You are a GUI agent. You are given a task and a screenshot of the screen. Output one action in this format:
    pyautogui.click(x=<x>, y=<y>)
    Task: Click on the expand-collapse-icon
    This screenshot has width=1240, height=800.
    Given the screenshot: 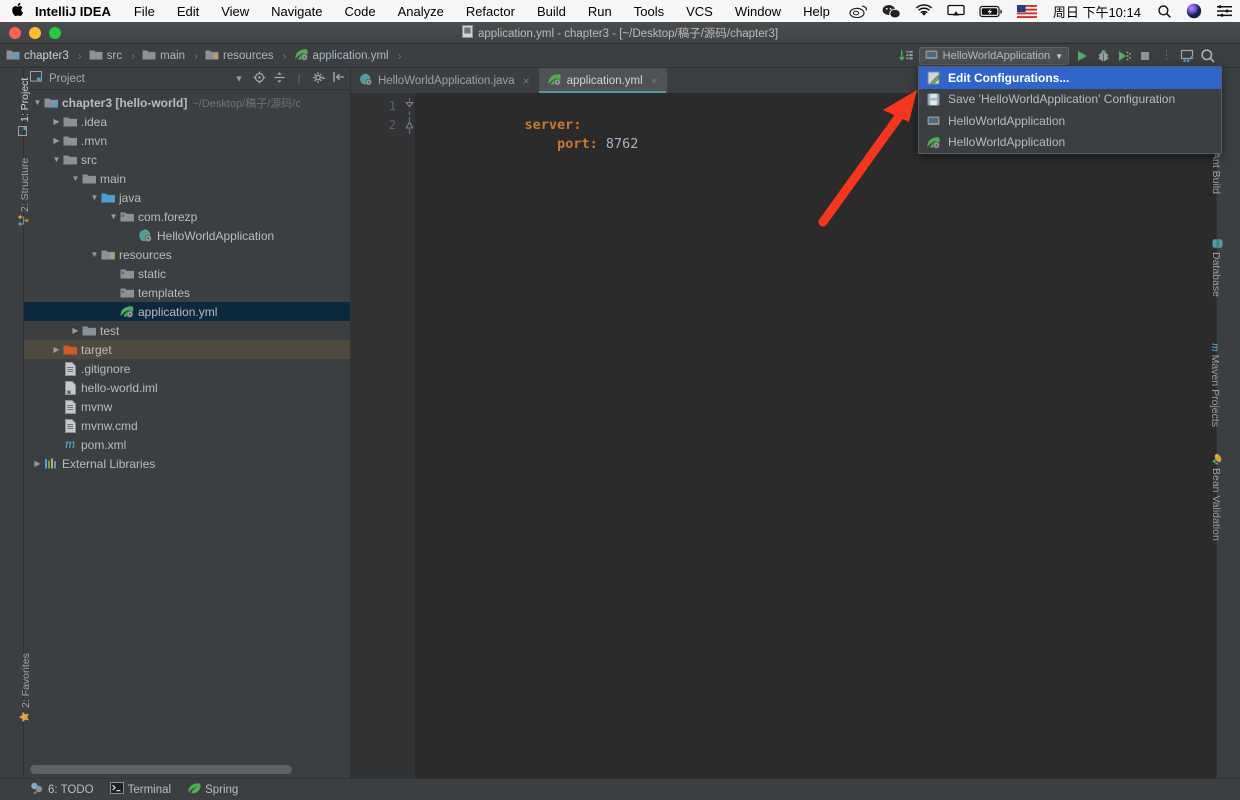 What is the action you would take?
    pyautogui.click(x=279, y=79)
    